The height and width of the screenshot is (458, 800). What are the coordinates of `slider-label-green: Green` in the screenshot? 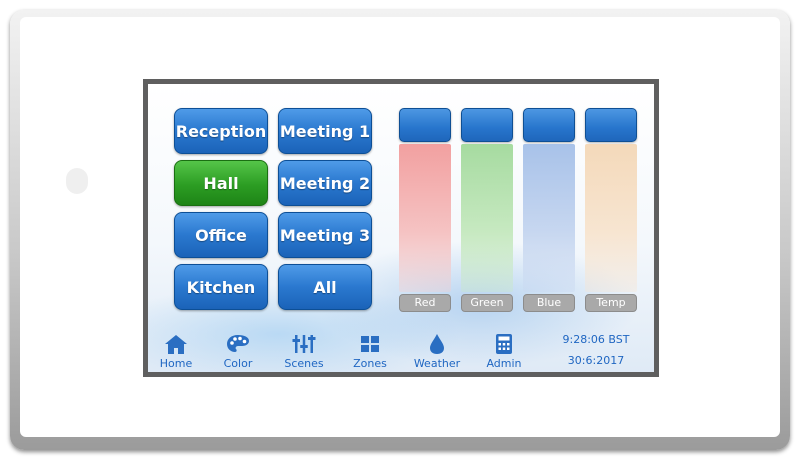 It's located at (487, 303).